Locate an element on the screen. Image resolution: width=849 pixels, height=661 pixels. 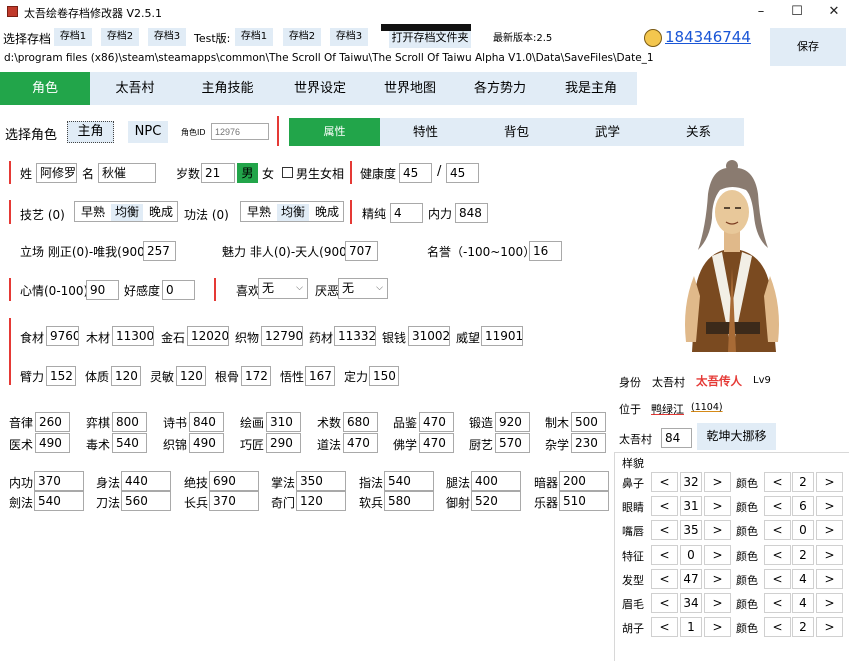
save-slot-1-button: 存档1 is located at coordinates (73, 37).